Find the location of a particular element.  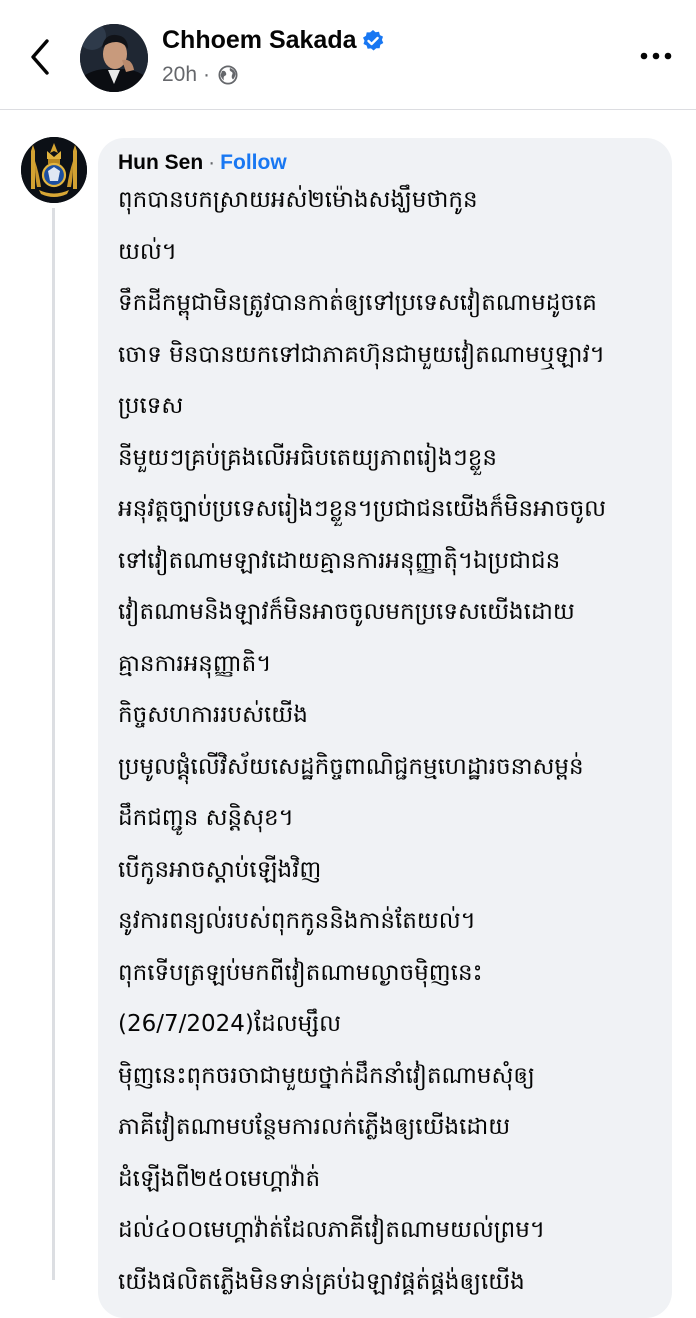

more-options-button is located at coordinates (656, 56).